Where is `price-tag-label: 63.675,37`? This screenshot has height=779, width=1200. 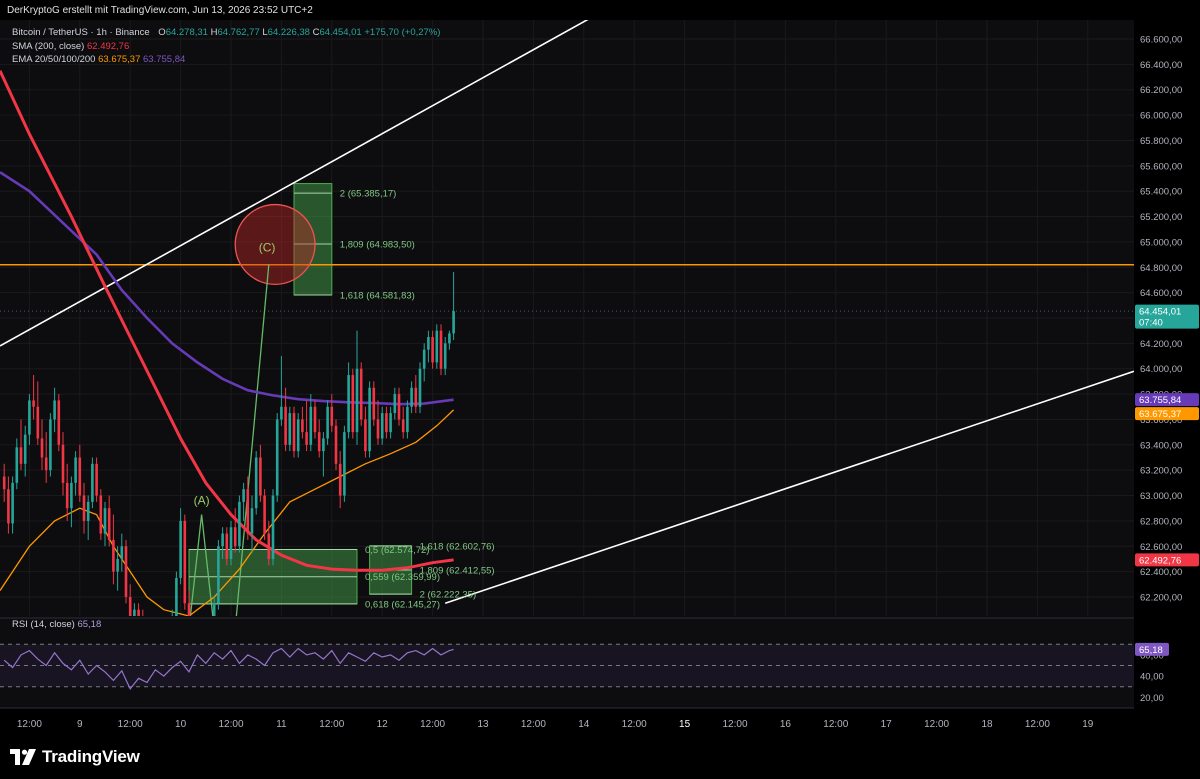 price-tag-label: 63.675,37 is located at coordinates (1160, 414).